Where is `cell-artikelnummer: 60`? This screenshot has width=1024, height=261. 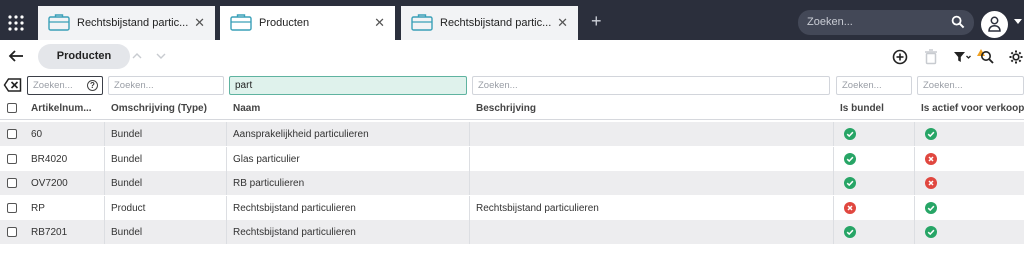
cell-artikelnummer: 60 is located at coordinates (37, 134).